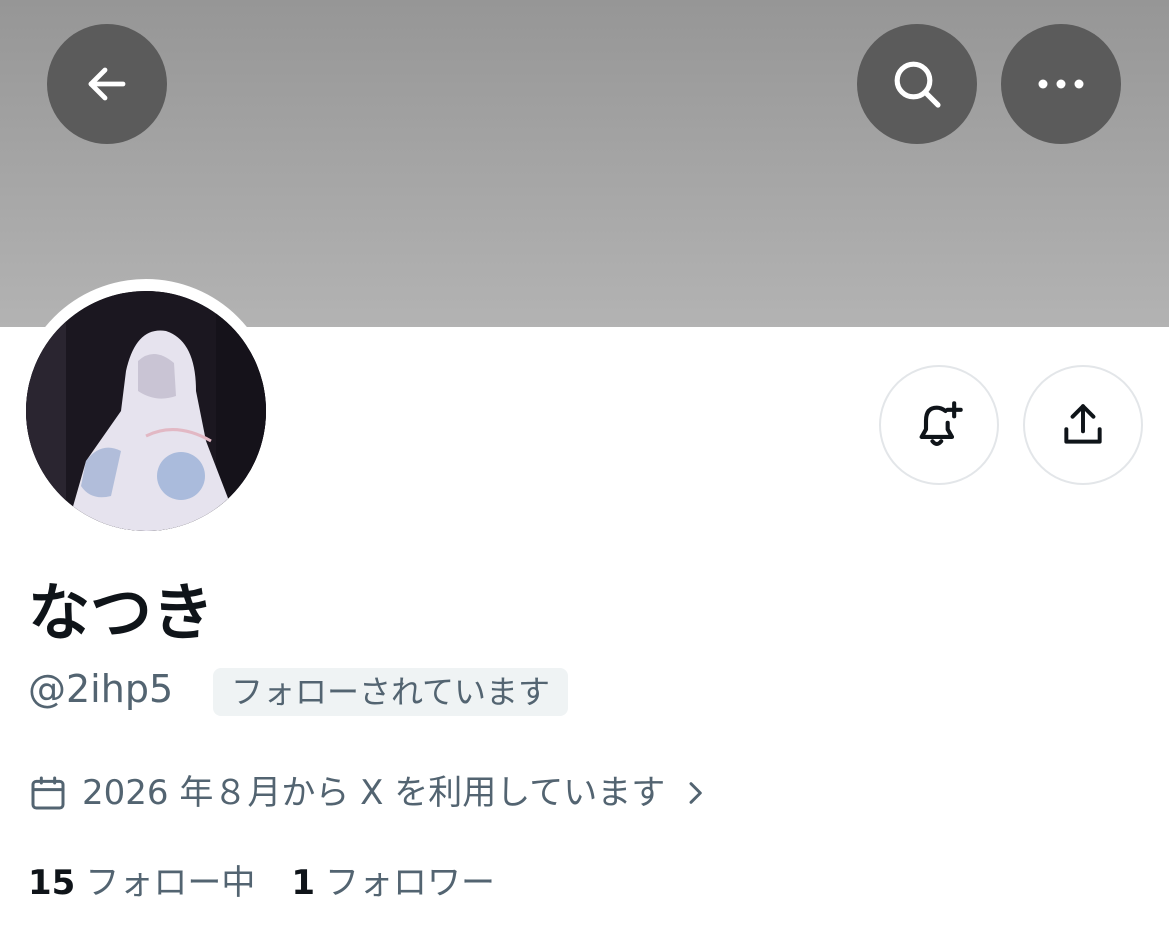 The width and height of the screenshot is (1169, 948). I want to click on followers-label: フォロワー, so click(410, 882).